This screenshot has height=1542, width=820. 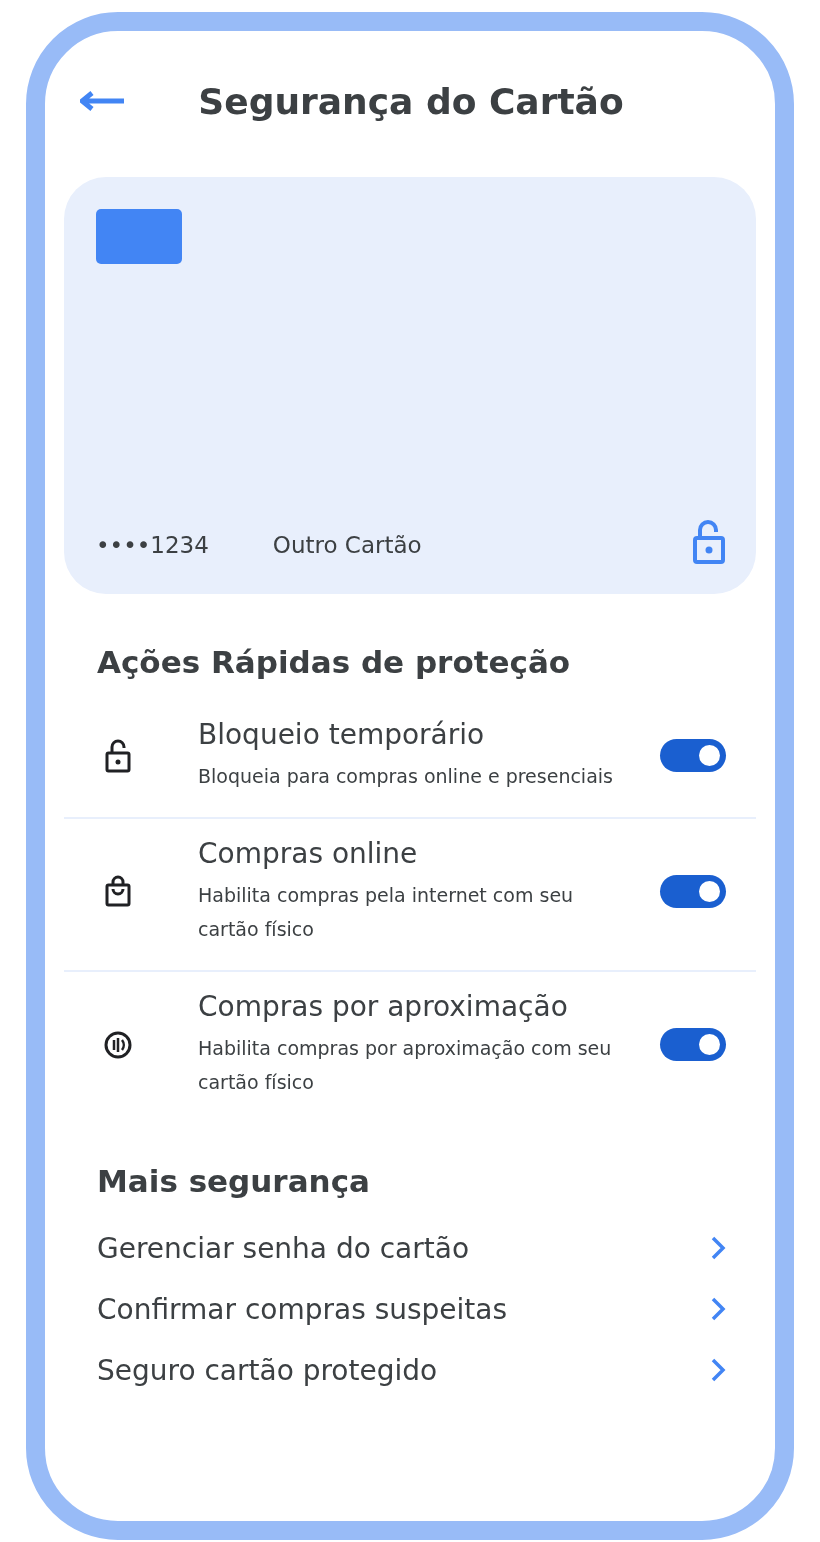 What do you see at coordinates (347, 545) in the screenshot?
I see `card-name: Outro Cartão` at bounding box center [347, 545].